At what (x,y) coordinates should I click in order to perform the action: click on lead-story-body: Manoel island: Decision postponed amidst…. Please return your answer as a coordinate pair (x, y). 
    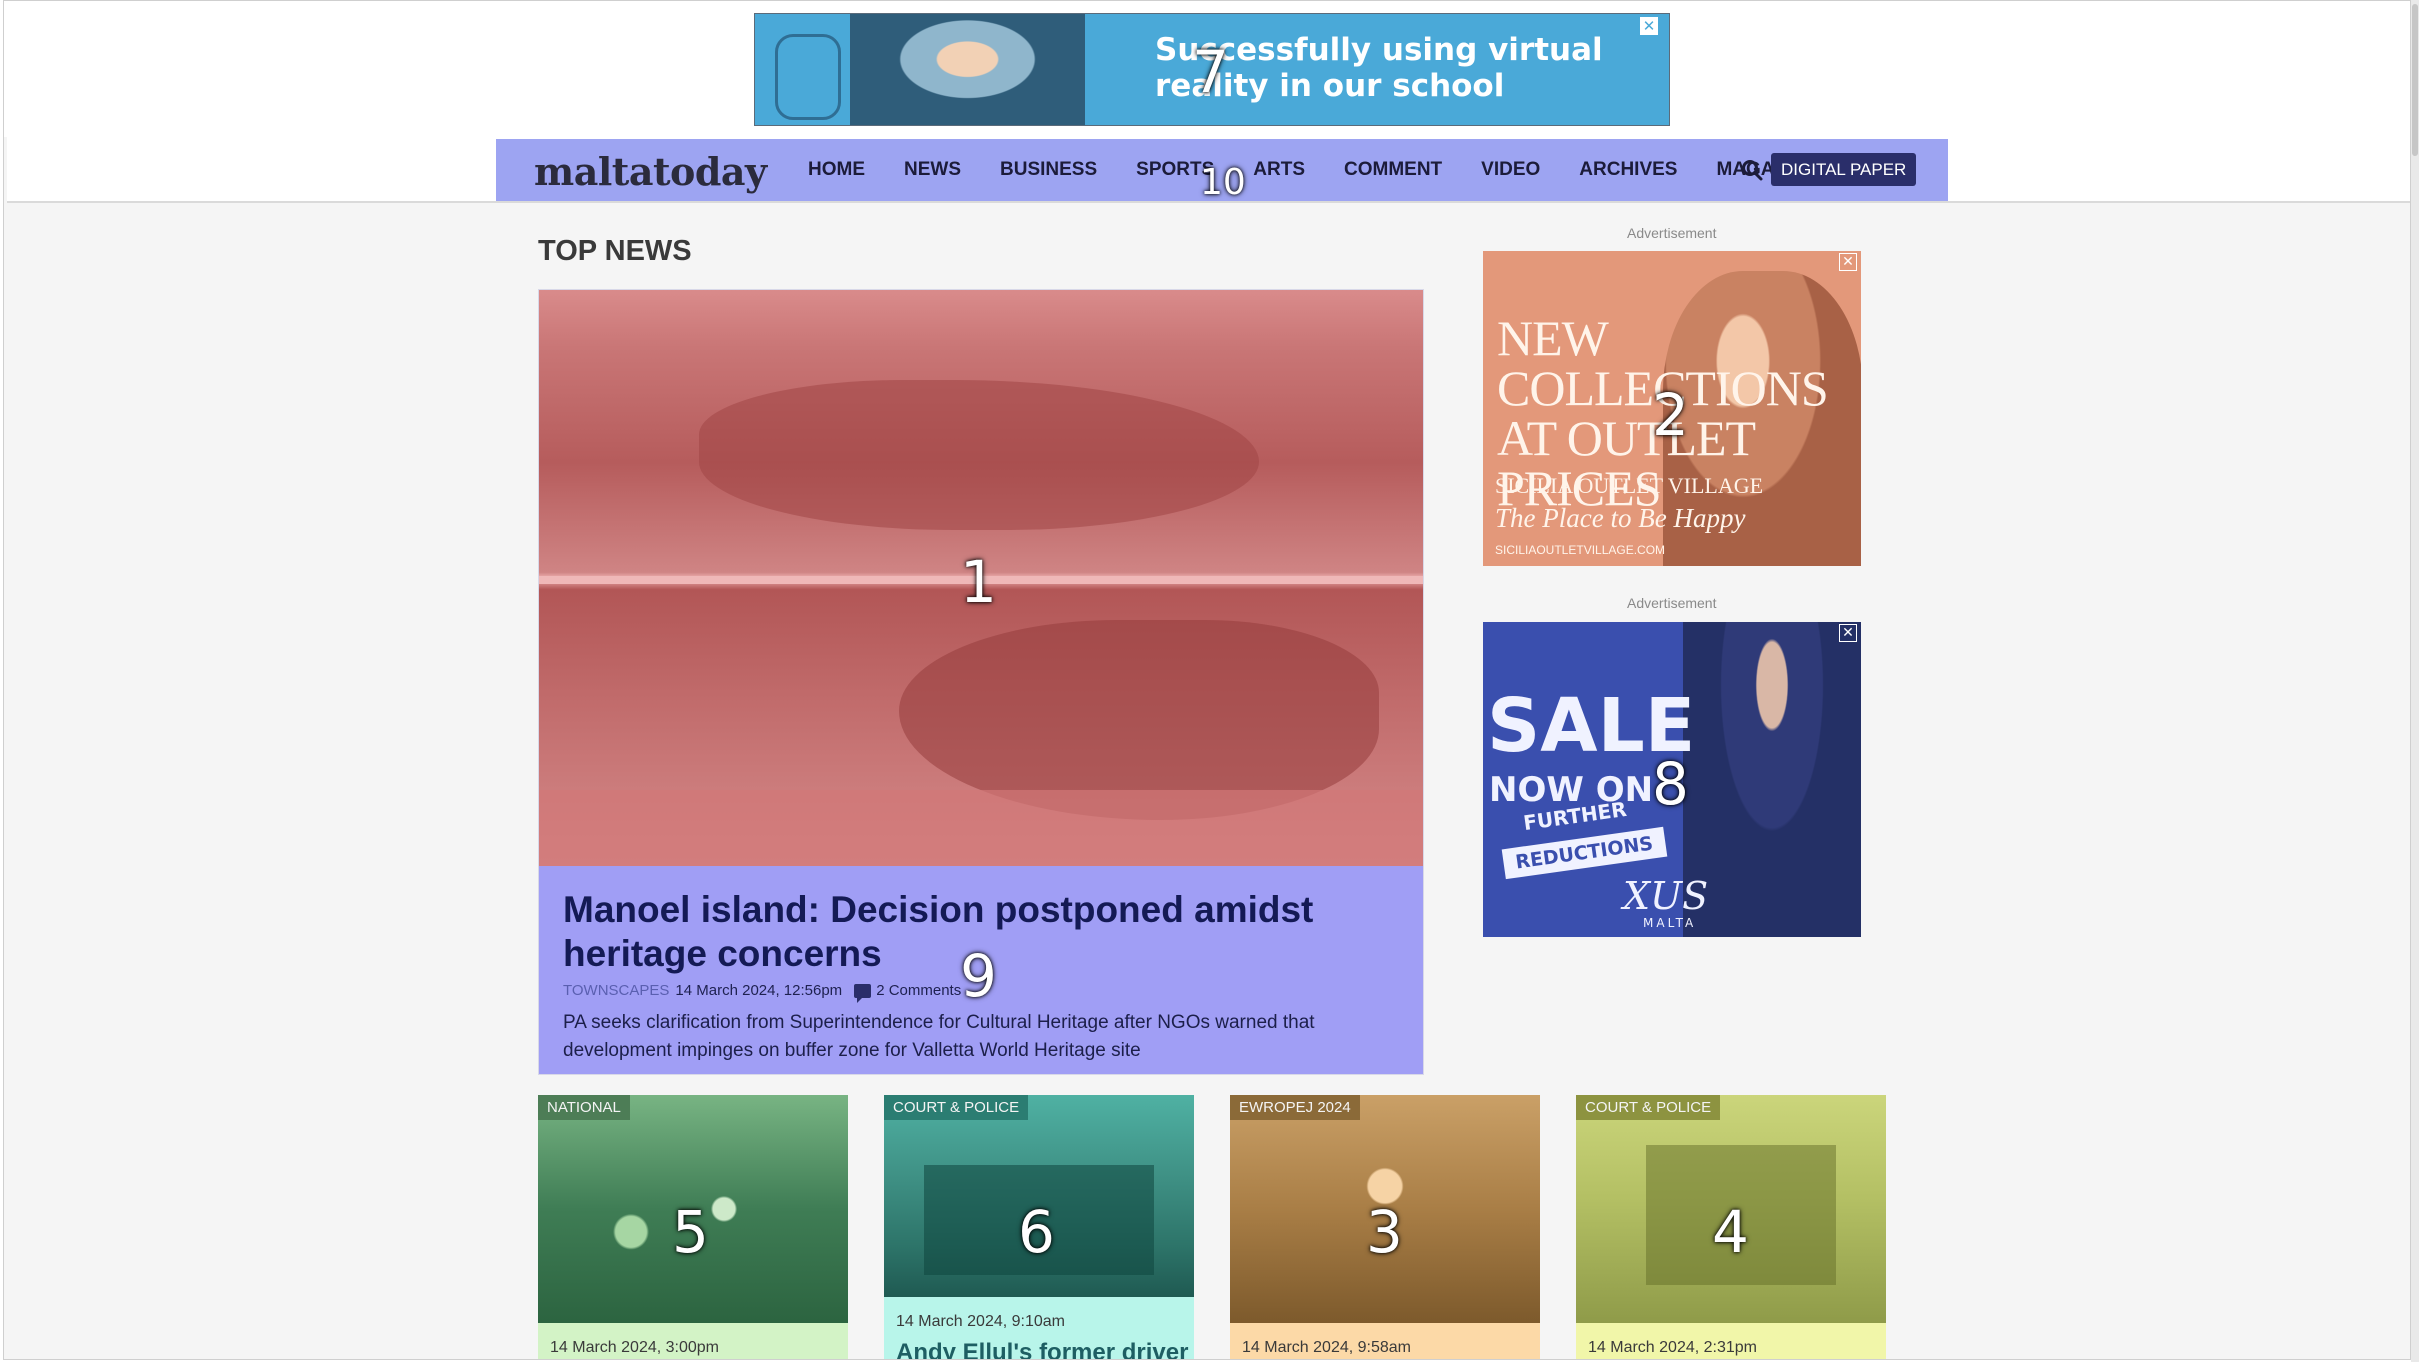
    Looking at the image, I should click on (983, 976).